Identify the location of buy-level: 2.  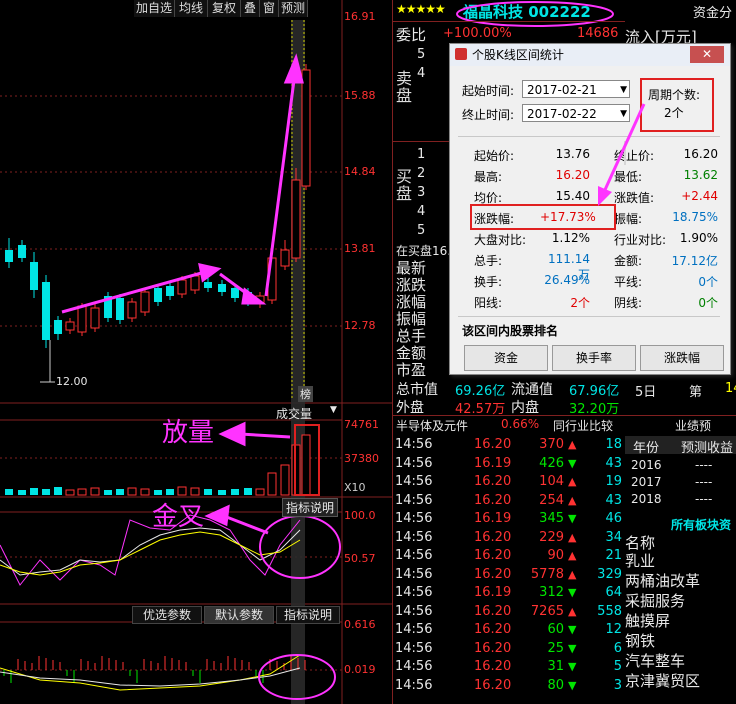
(421, 173).